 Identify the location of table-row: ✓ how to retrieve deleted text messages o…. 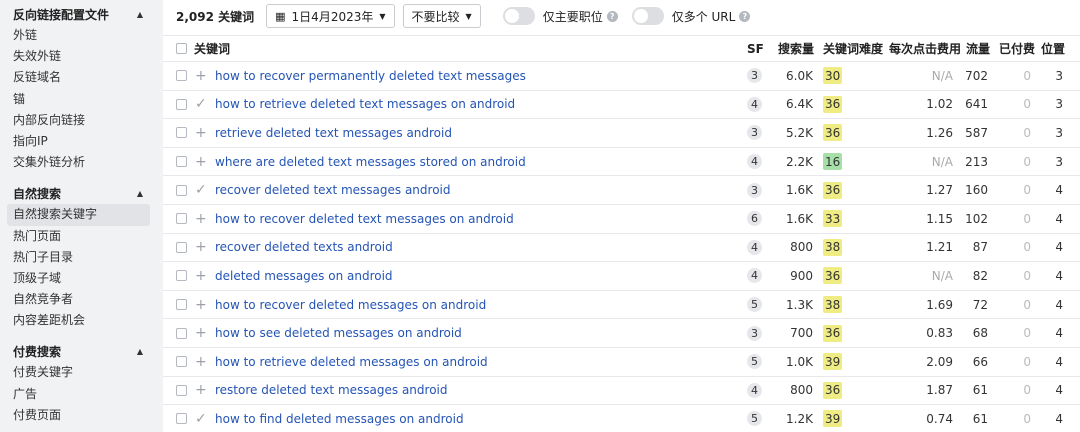
(621, 105).